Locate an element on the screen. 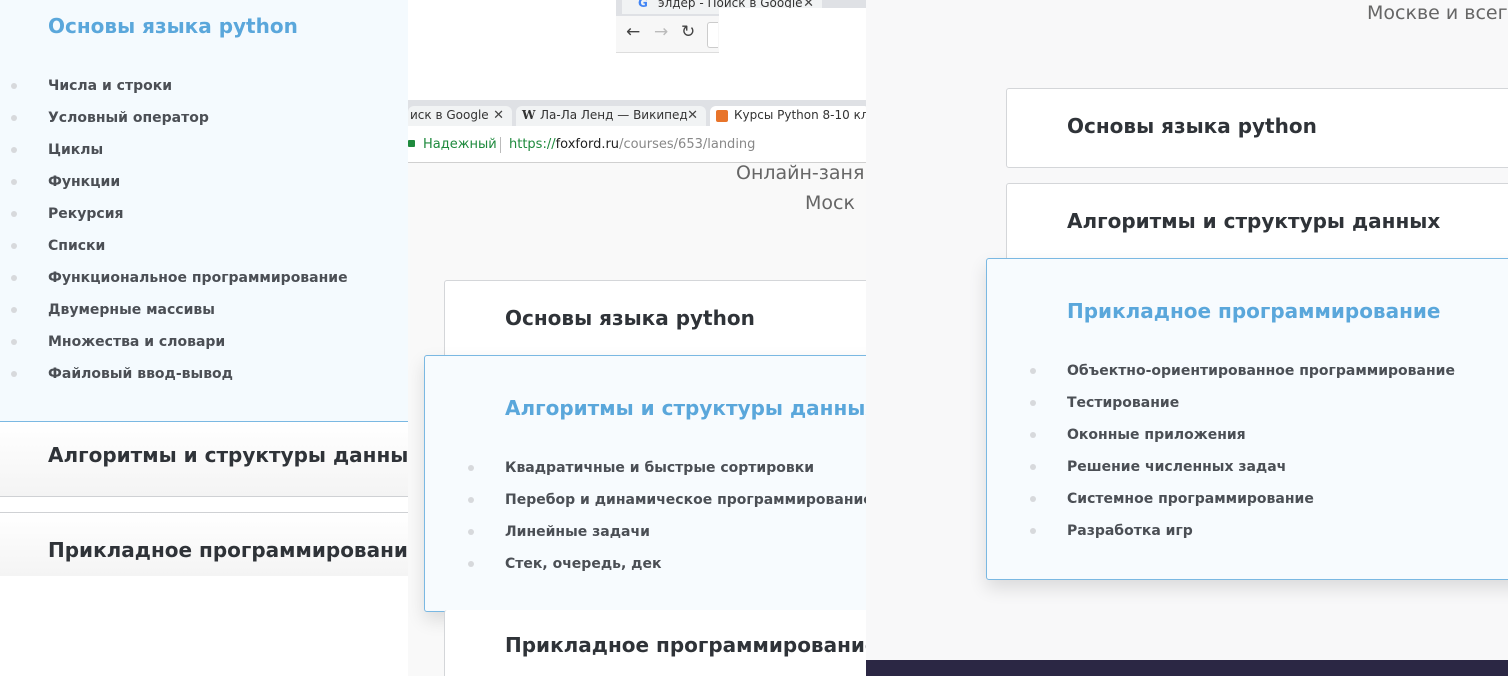 The image size is (1508, 676). list-item: Файловый ввод-вывод is located at coordinates (122, 374).